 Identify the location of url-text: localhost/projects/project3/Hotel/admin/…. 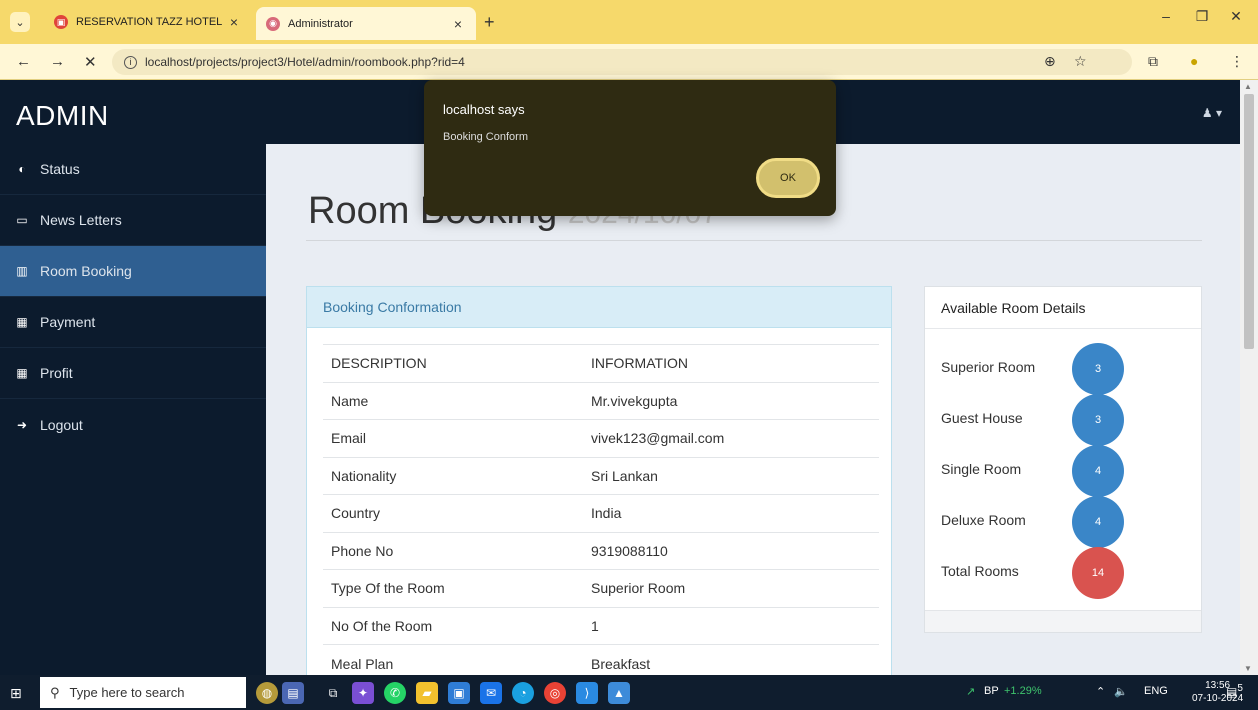
(305, 62).